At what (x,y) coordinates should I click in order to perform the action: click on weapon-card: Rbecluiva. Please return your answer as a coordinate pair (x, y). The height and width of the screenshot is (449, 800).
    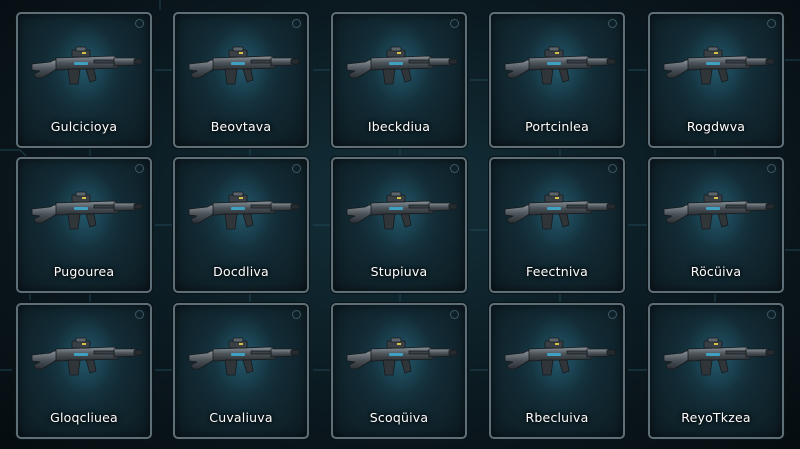
    Looking at the image, I should click on (557, 371).